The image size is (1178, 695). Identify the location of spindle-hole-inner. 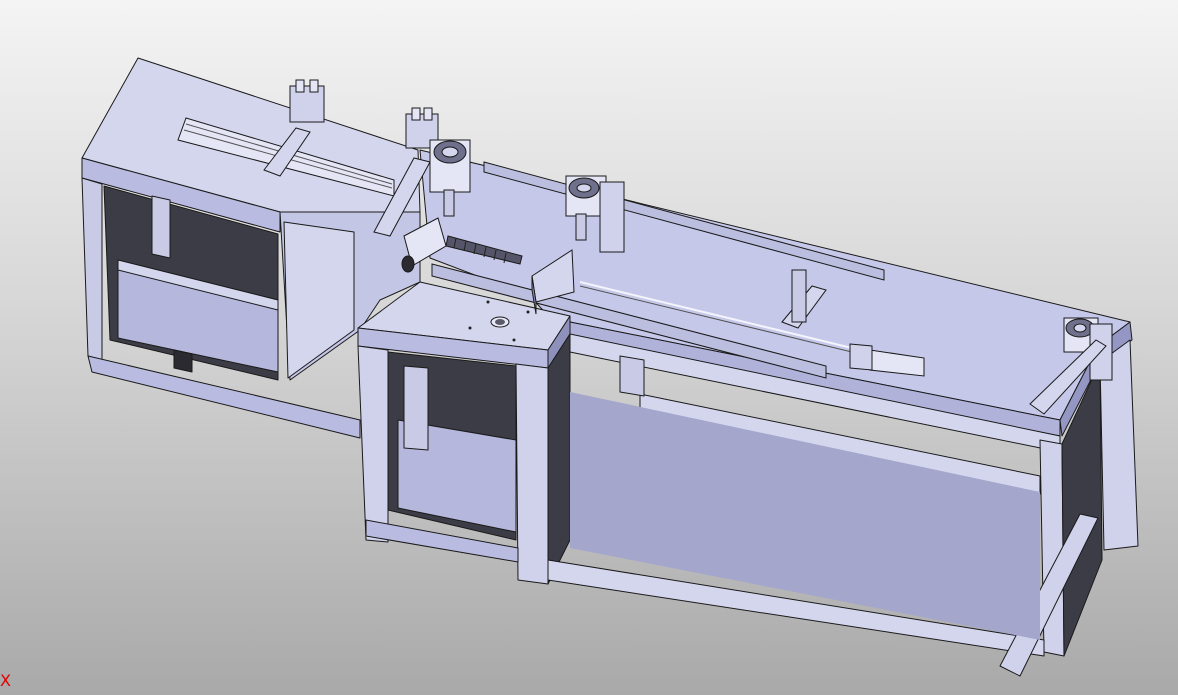
(500, 322).